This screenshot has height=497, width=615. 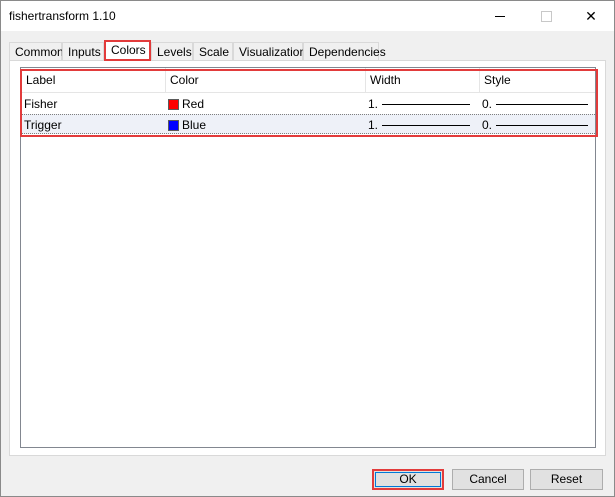 What do you see at coordinates (566, 479) in the screenshot?
I see `reset-button: Reset` at bounding box center [566, 479].